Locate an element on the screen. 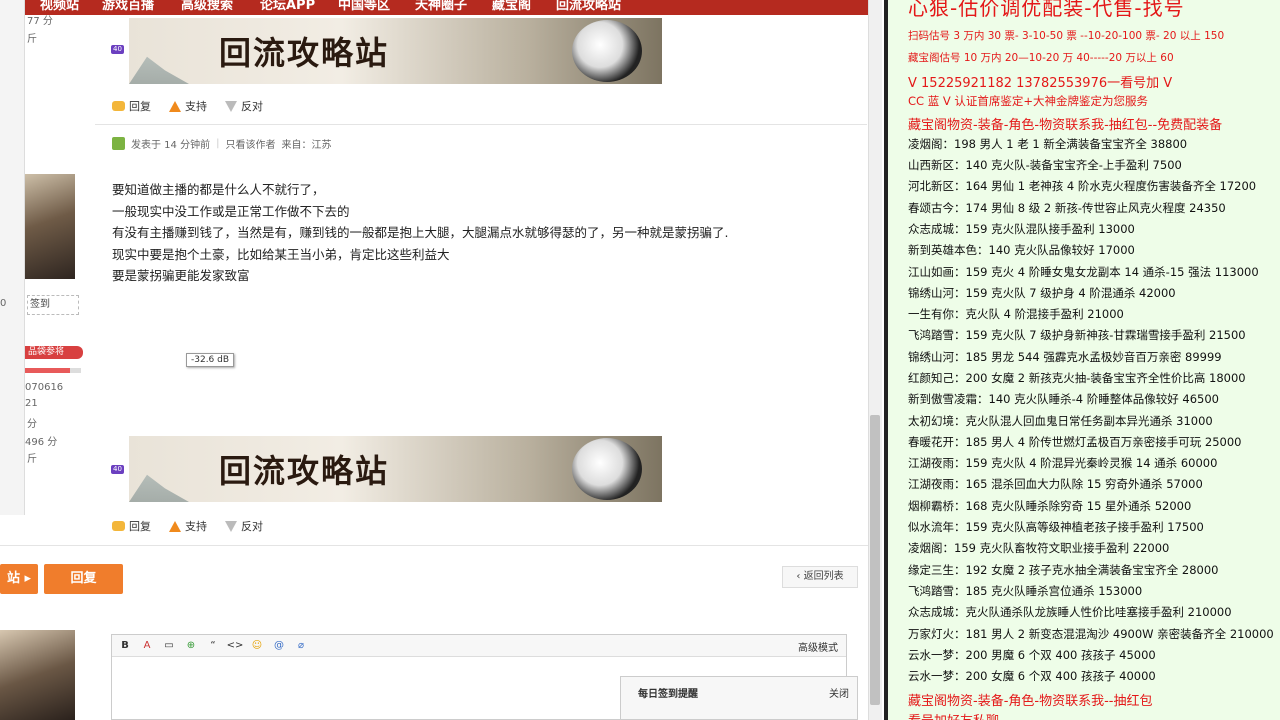  overlay-line: 藏宝阁估号 10 万内 20—10-20 万 40-----20 万以上 60 is located at coordinates (1041, 58).